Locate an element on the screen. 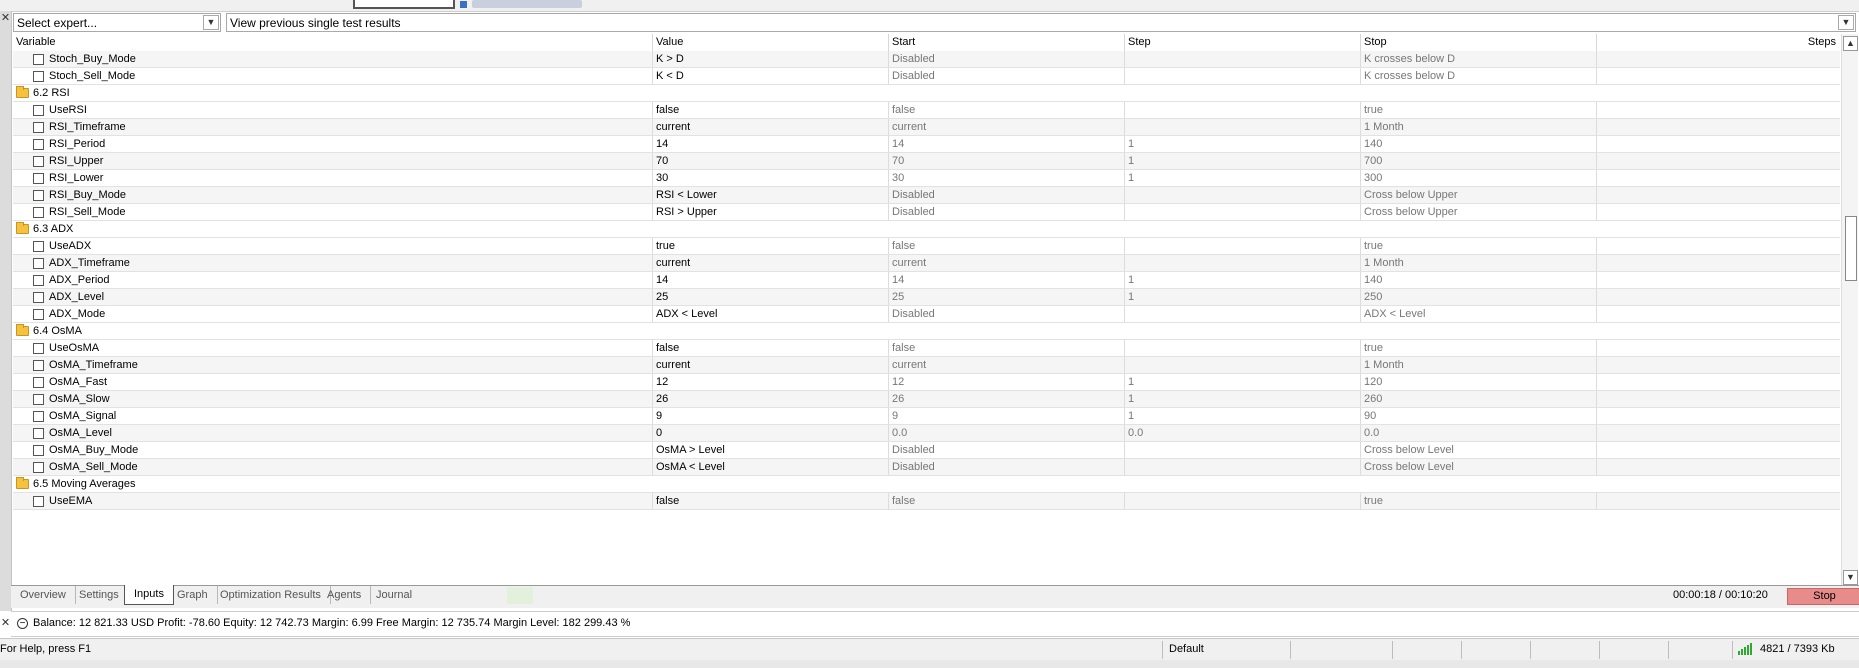 The image size is (1859, 668). table-row: ADX_Period 14 14 1 140 is located at coordinates (926, 280).